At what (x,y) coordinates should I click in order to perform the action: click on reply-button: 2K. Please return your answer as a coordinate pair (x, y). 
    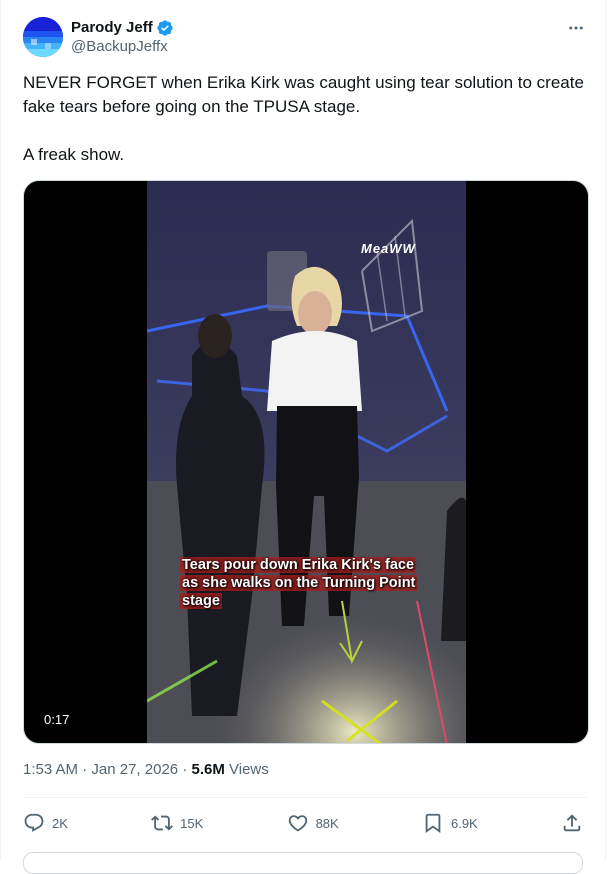
    Looking at the image, I should click on (45, 823).